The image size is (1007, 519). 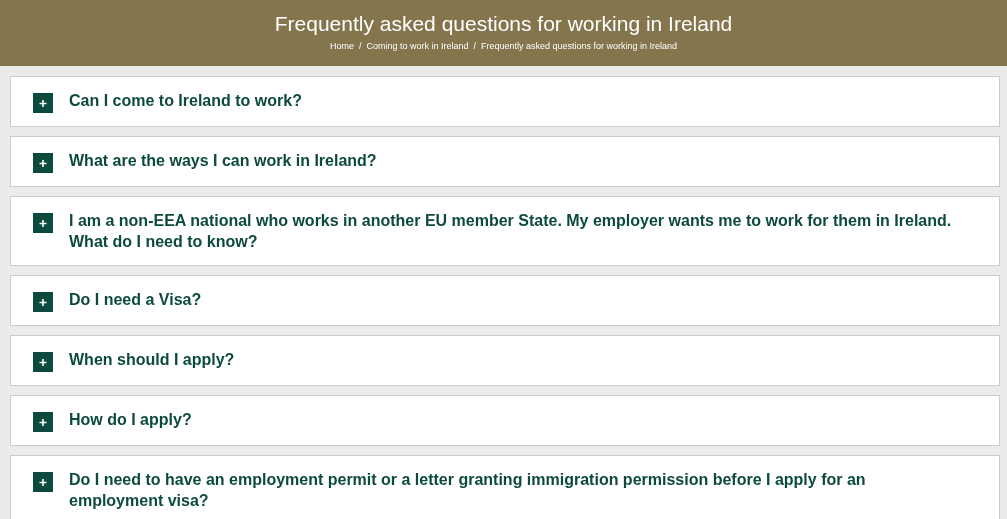 What do you see at coordinates (130, 420) in the screenshot?
I see `faq-question: How do I apply?` at bounding box center [130, 420].